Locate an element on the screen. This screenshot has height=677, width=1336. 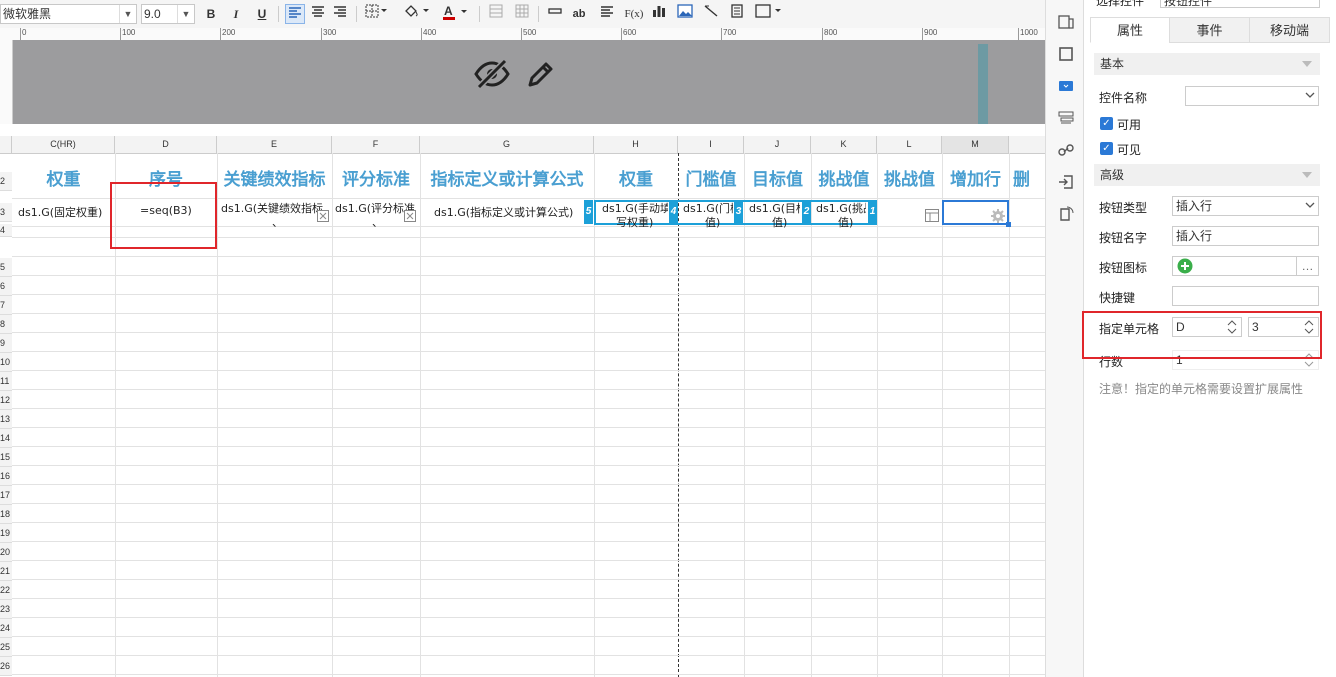
column-title: 删 is located at coordinates (1029, 180).